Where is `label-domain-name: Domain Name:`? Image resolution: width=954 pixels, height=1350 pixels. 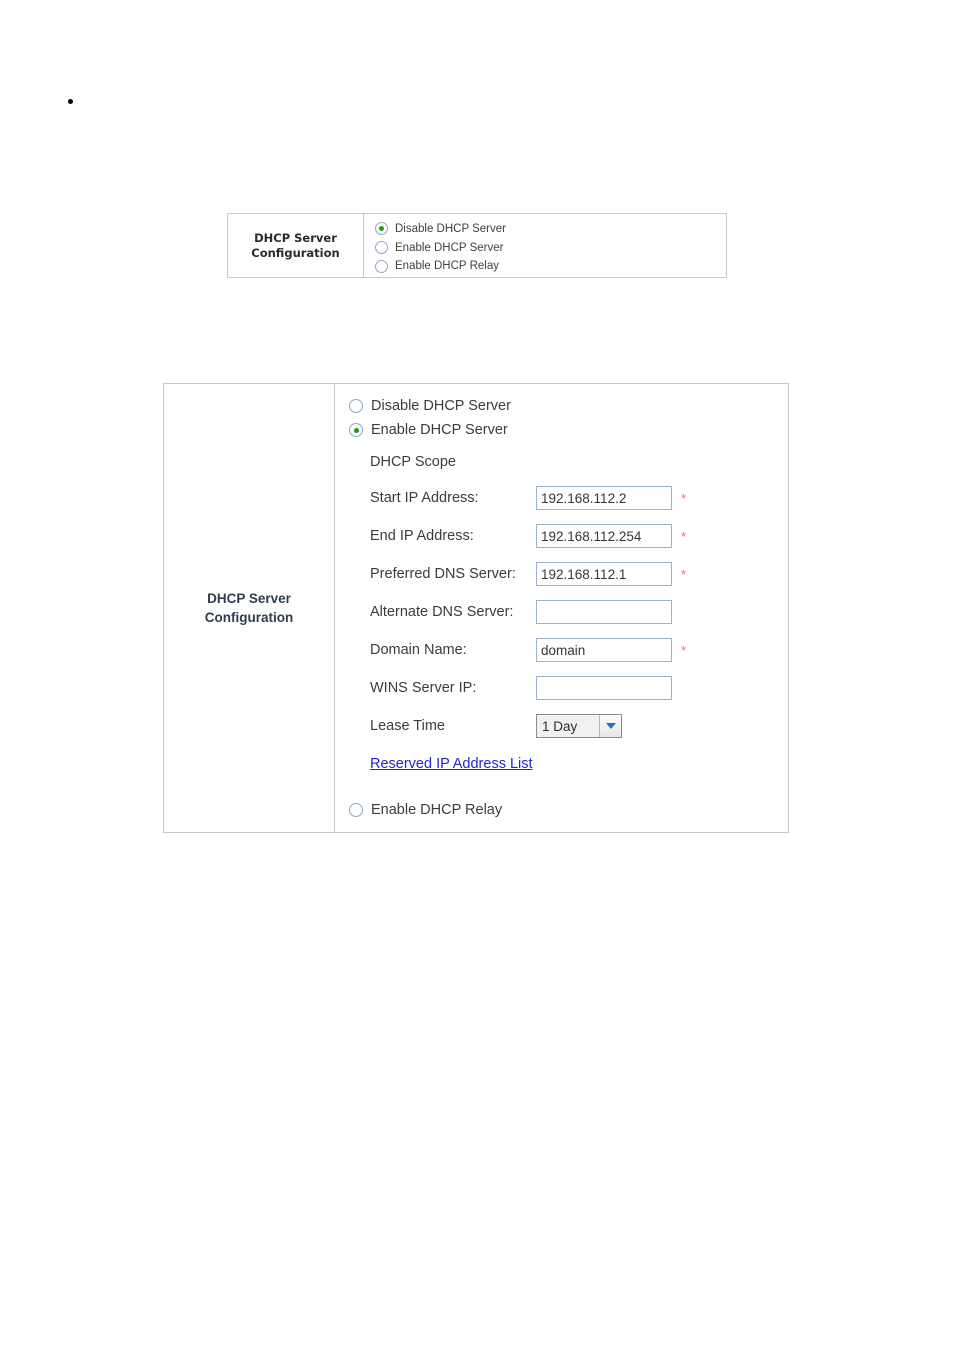
label-domain-name: Domain Name: is located at coordinates (418, 650).